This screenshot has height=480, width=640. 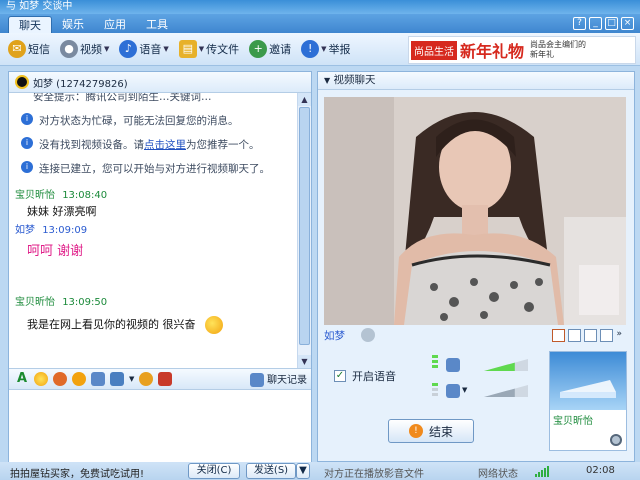 What do you see at coordinates (575, 335) in the screenshot?
I see `grid-view-icon` at bounding box center [575, 335].